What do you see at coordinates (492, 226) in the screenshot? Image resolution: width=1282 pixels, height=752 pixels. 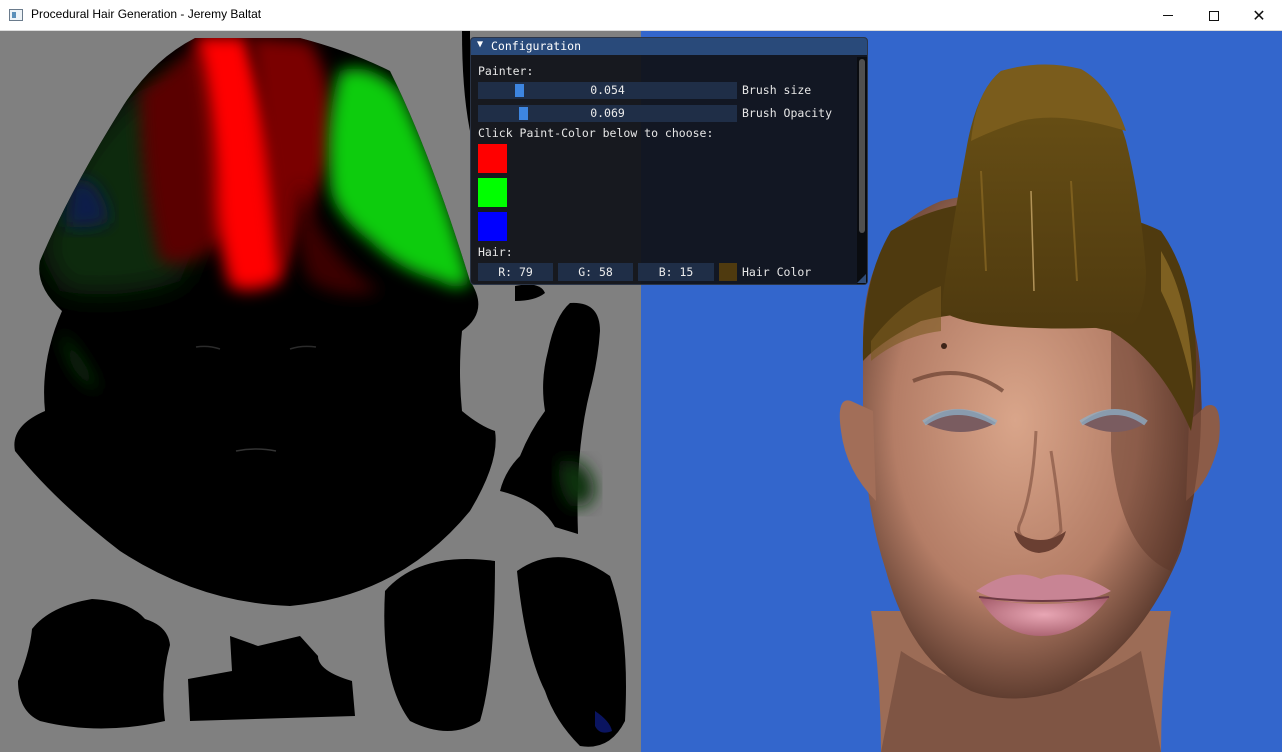 I see `paint-color-blue-button` at bounding box center [492, 226].